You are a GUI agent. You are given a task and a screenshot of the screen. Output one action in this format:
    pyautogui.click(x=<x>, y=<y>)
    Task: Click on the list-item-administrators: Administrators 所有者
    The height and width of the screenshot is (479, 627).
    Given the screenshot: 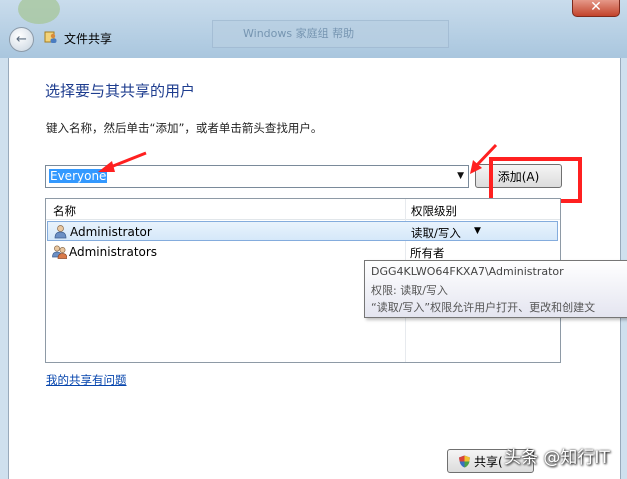 What is the action you would take?
    pyautogui.click(x=302, y=252)
    